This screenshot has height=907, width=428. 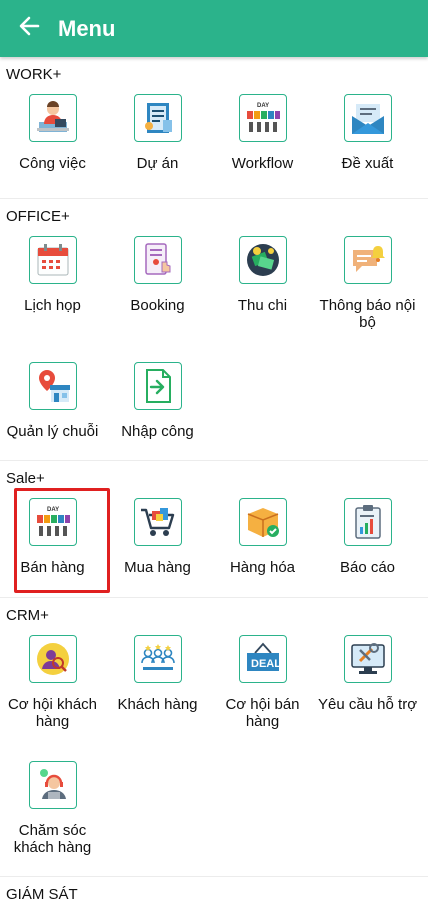 What do you see at coordinates (52, 145) in the screenshot?
I see `menu-item-cong-viec: Công việc` at bounding box center [52, 145].